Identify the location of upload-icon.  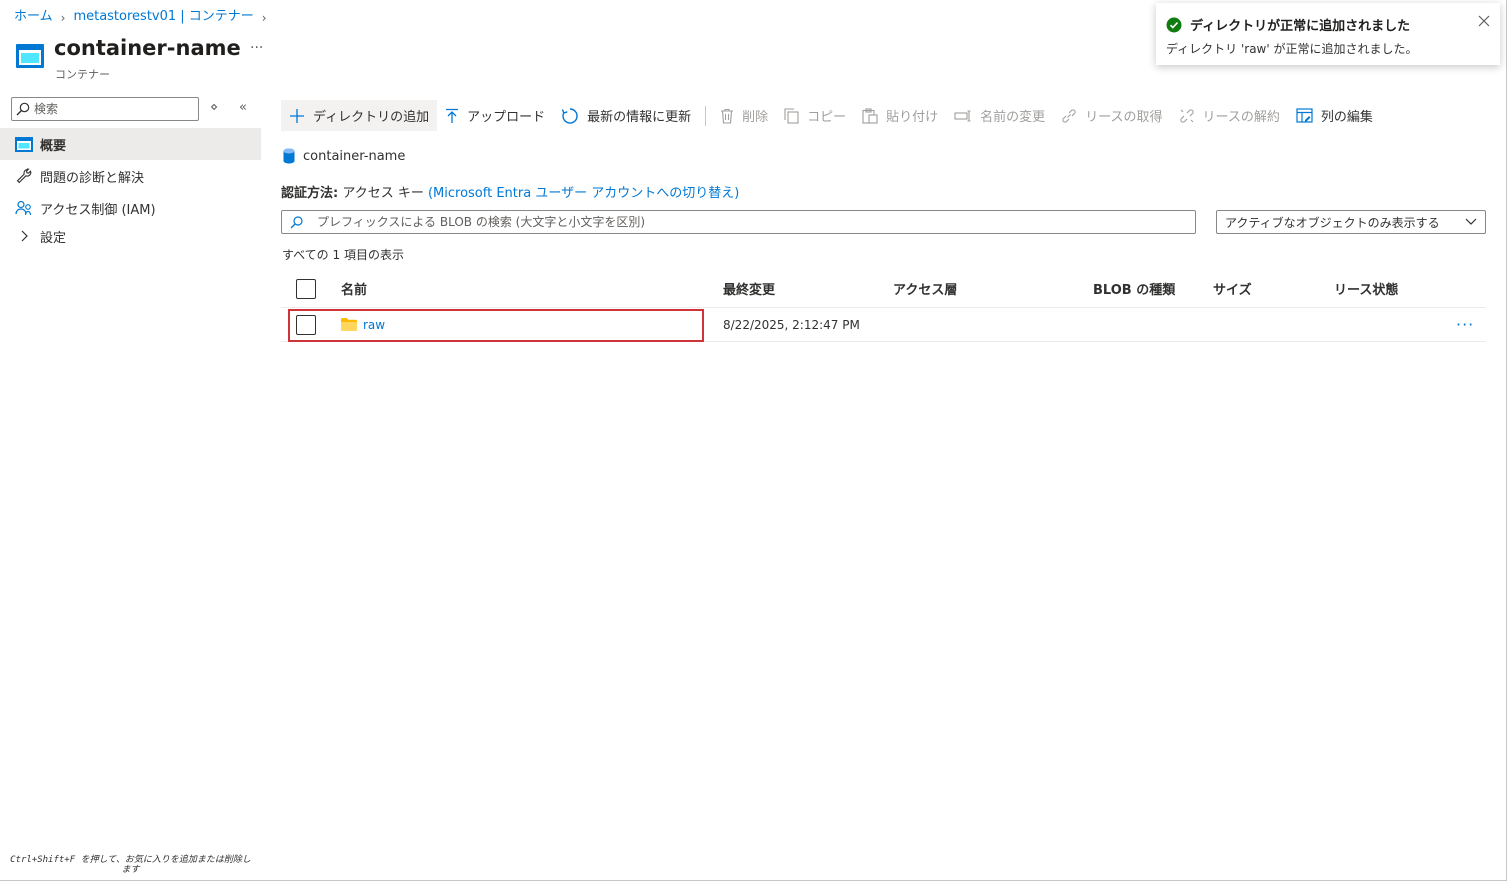
(452, 116).